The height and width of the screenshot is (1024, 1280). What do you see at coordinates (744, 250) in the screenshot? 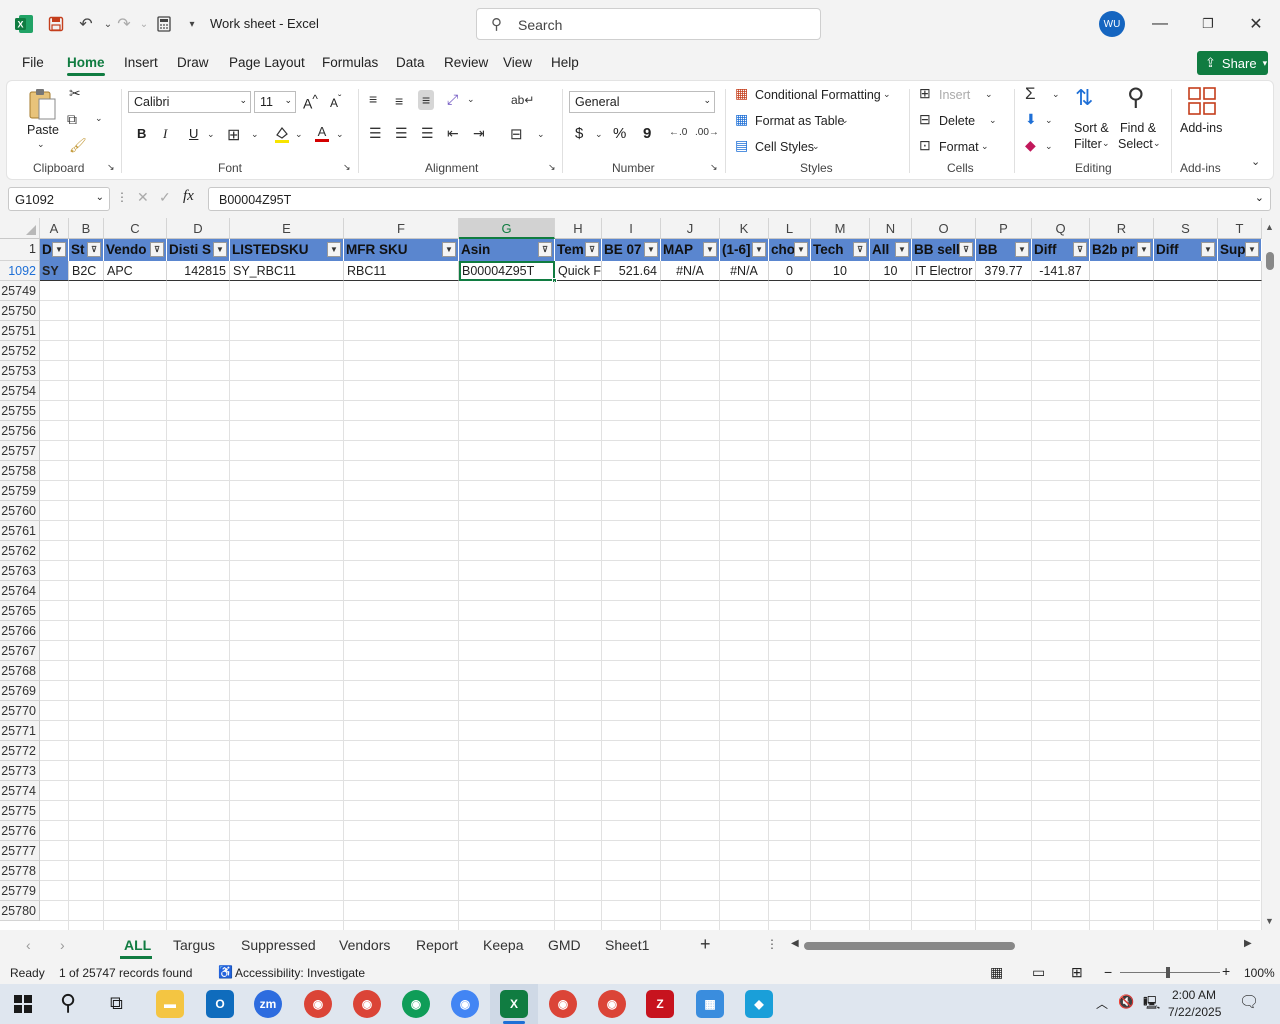
I see `table-header-cell: (1-6] ▼` at bounding box center [744, 250].